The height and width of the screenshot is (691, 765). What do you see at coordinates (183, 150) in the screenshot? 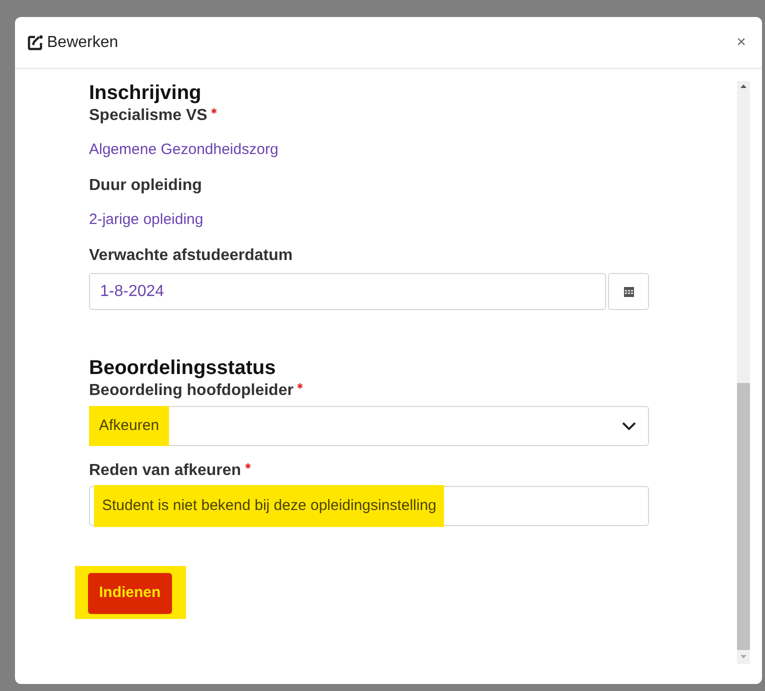
I see `field-value: Algemene Gezondheidszorg` at bounding box center [183, 150].